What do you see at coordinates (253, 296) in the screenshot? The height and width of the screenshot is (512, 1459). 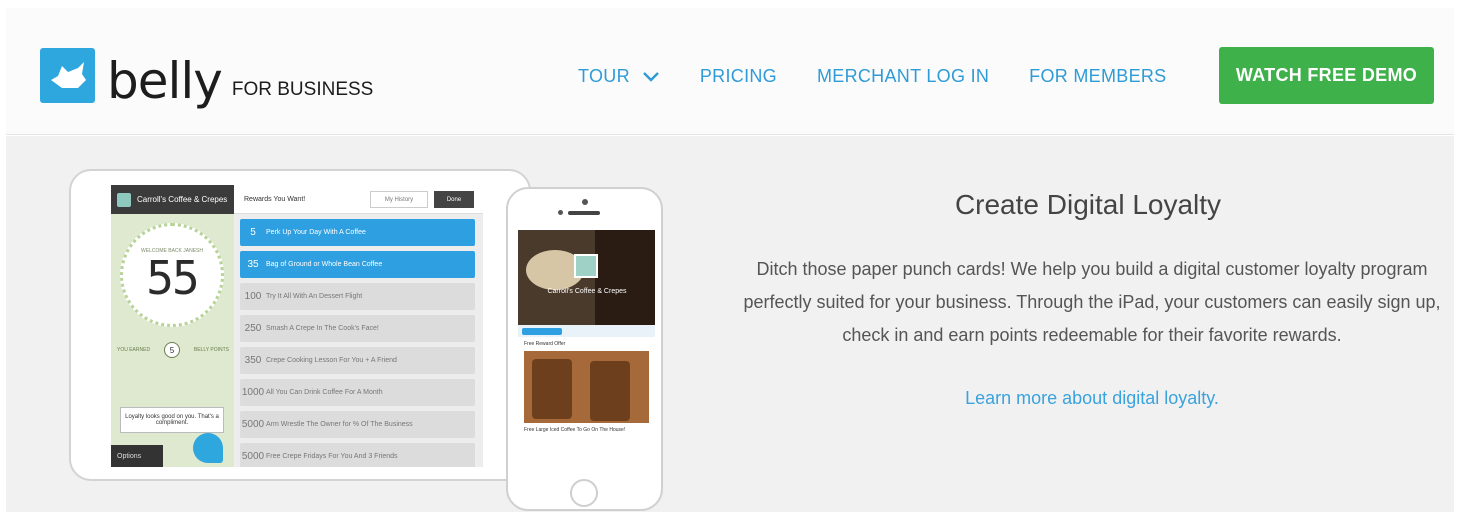 I see `reward-points: 100` at bounding box center [253, 296].